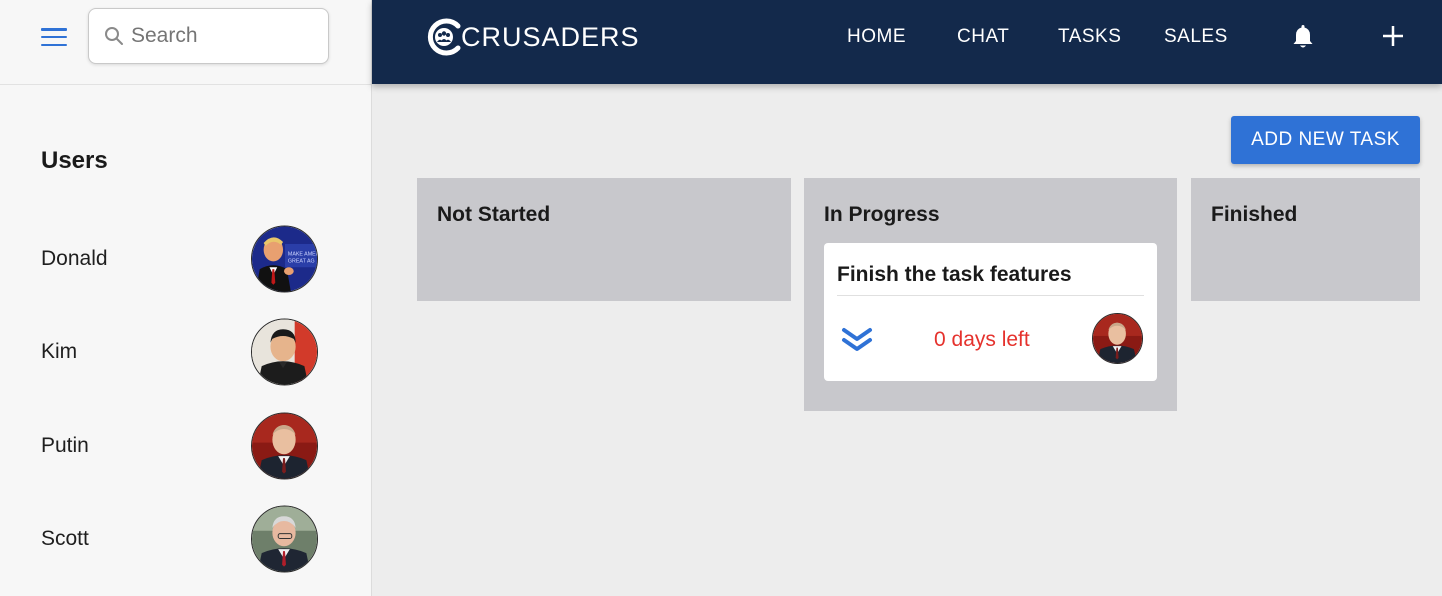  I want to click on user-name: Donald, so click(74, 258).